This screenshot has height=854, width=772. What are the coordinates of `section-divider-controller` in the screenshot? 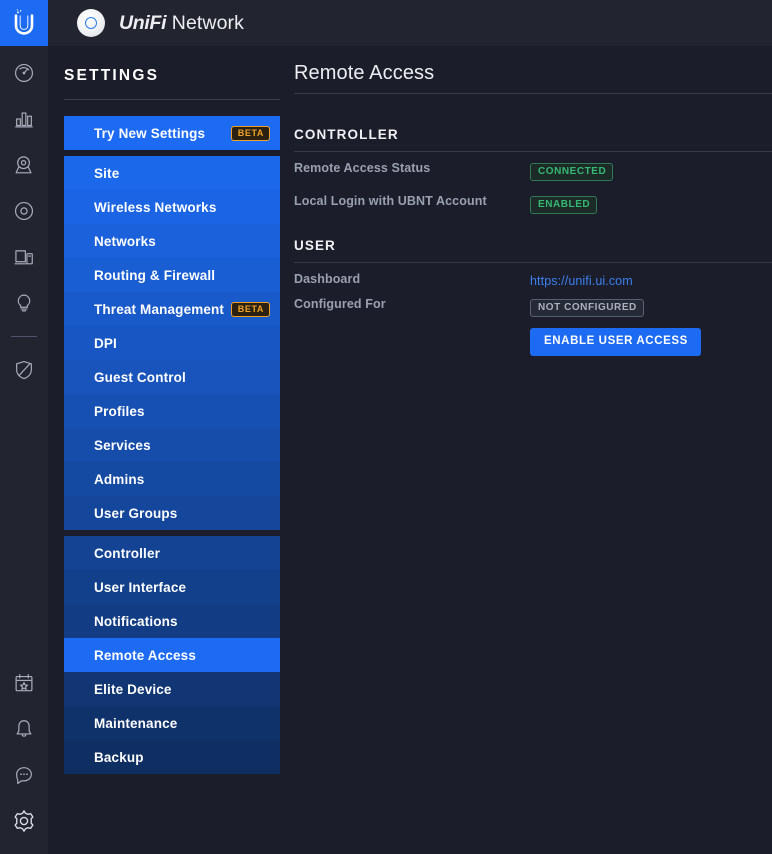 It's located at (533, 151).